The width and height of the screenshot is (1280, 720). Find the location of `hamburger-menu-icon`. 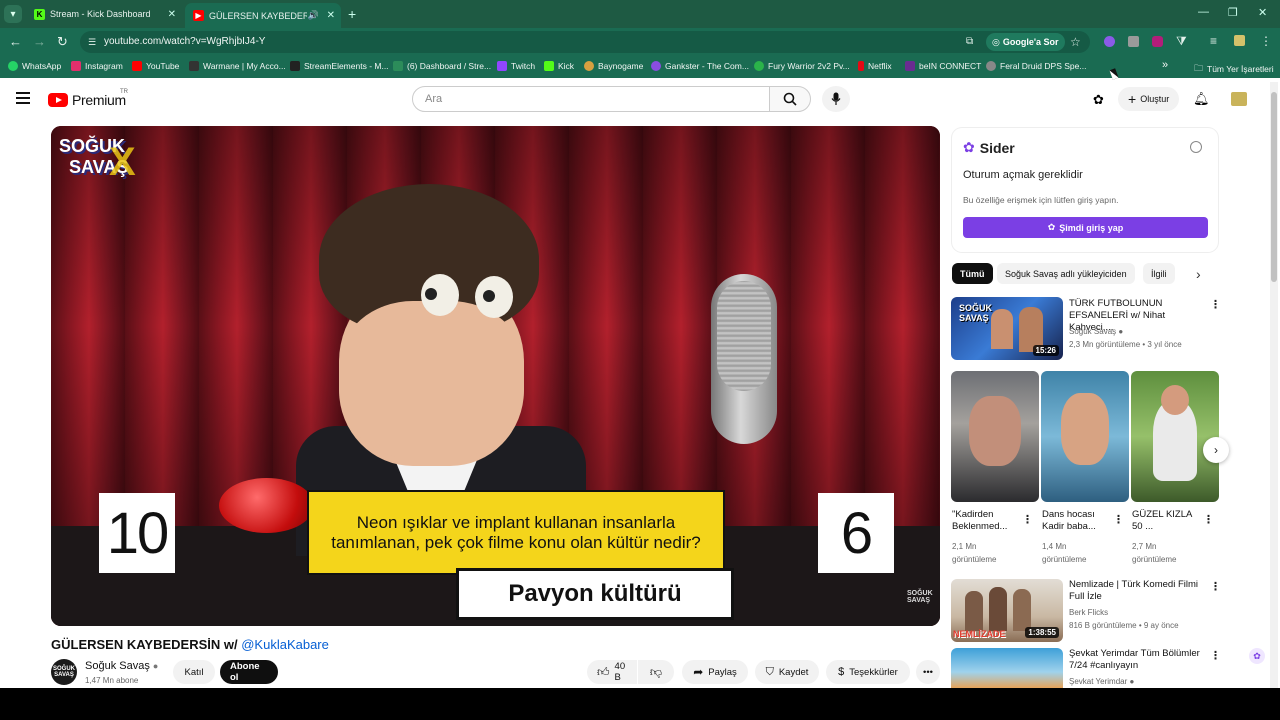

hamburger-menu-icon is located at coordinates (23, 98).